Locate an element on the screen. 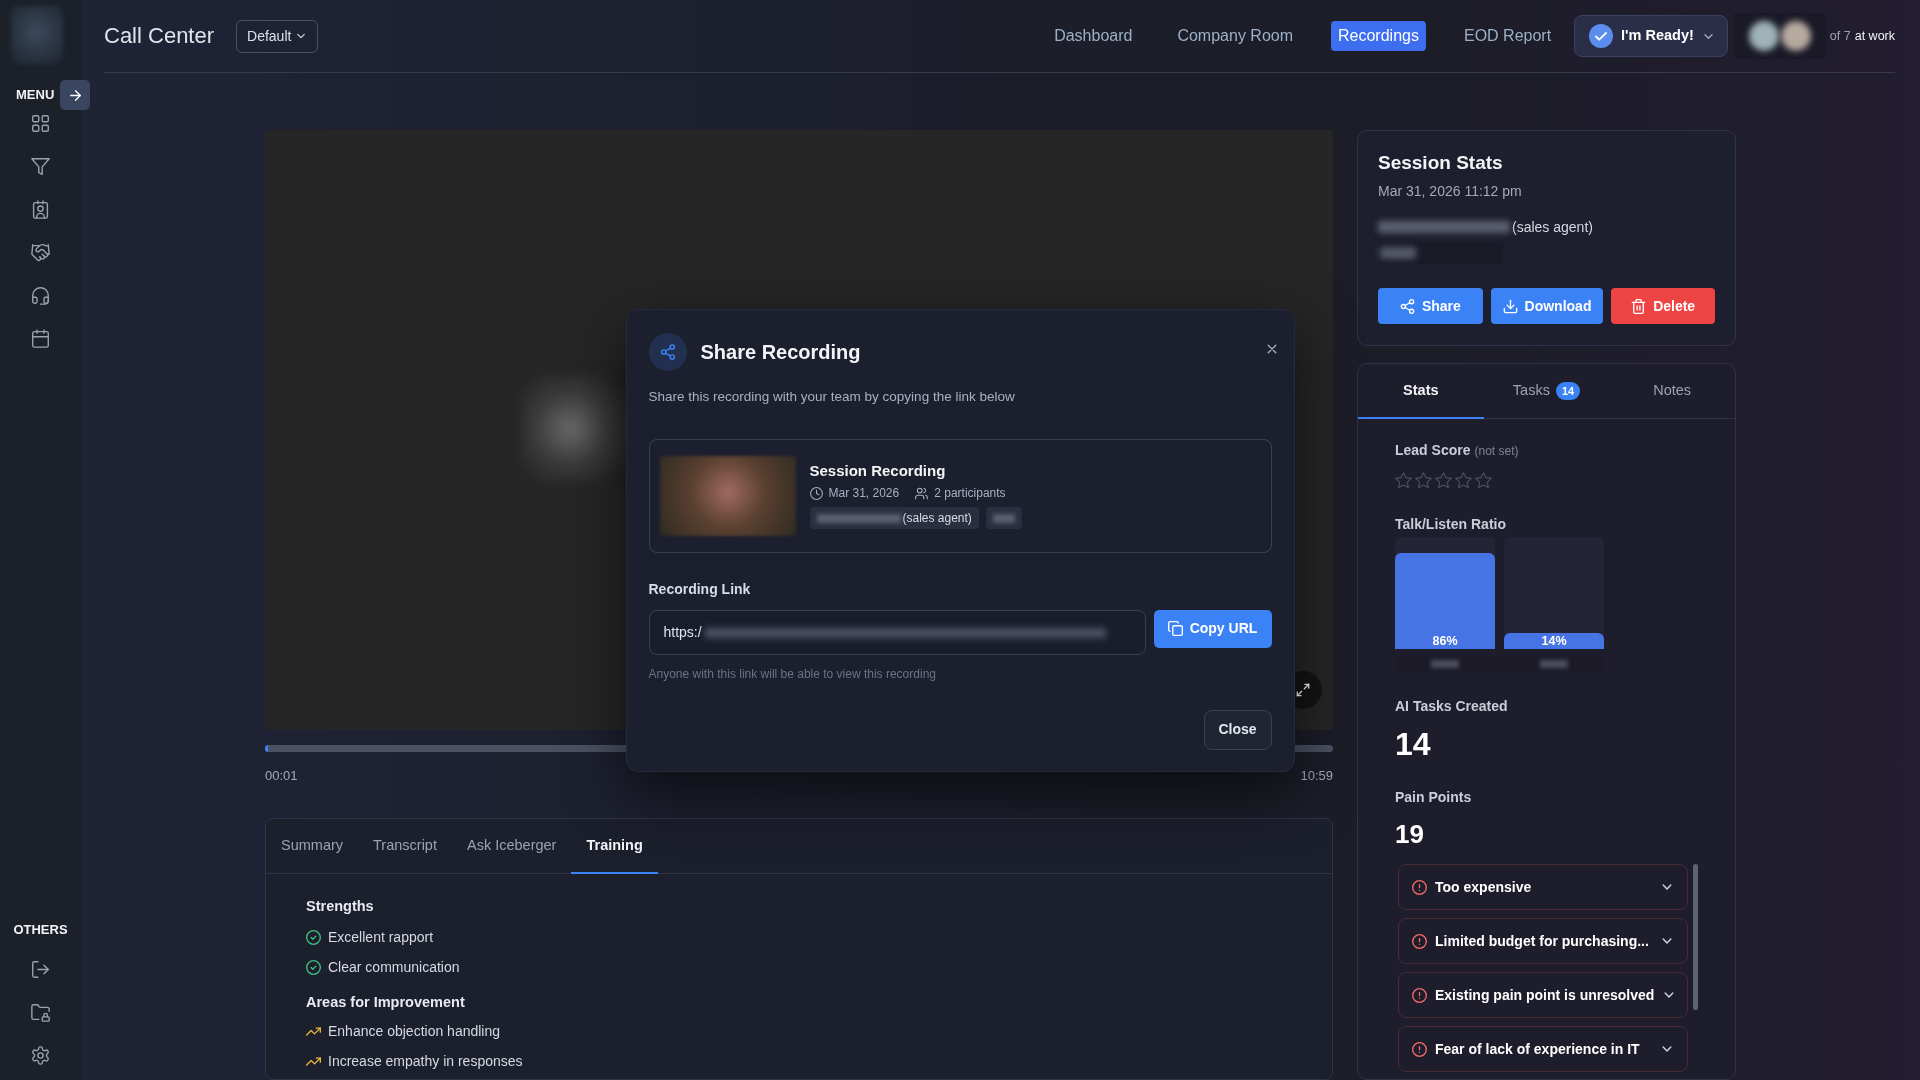  improvement-item: Increase empathy in responses is located at coordinates (425, 1061).